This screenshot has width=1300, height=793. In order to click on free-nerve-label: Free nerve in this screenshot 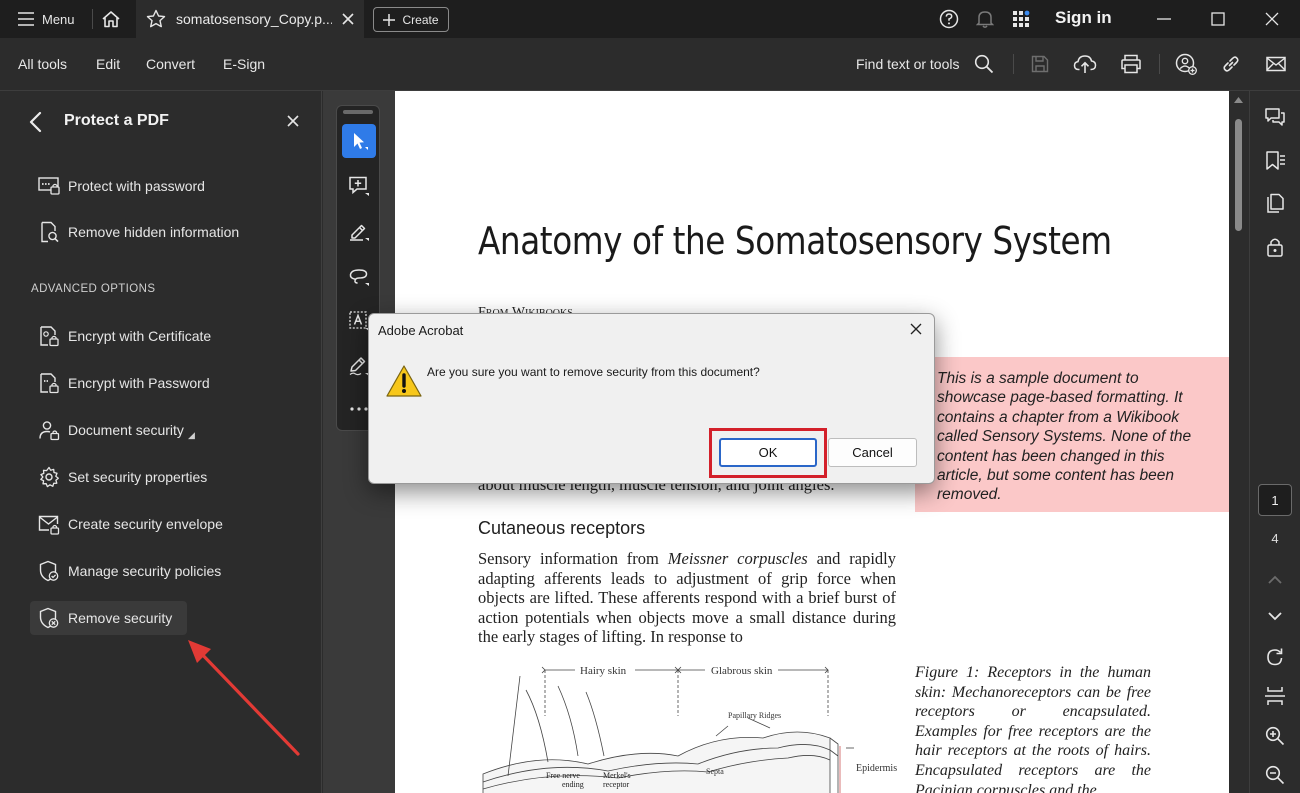, I will do `click(563, 775)`.